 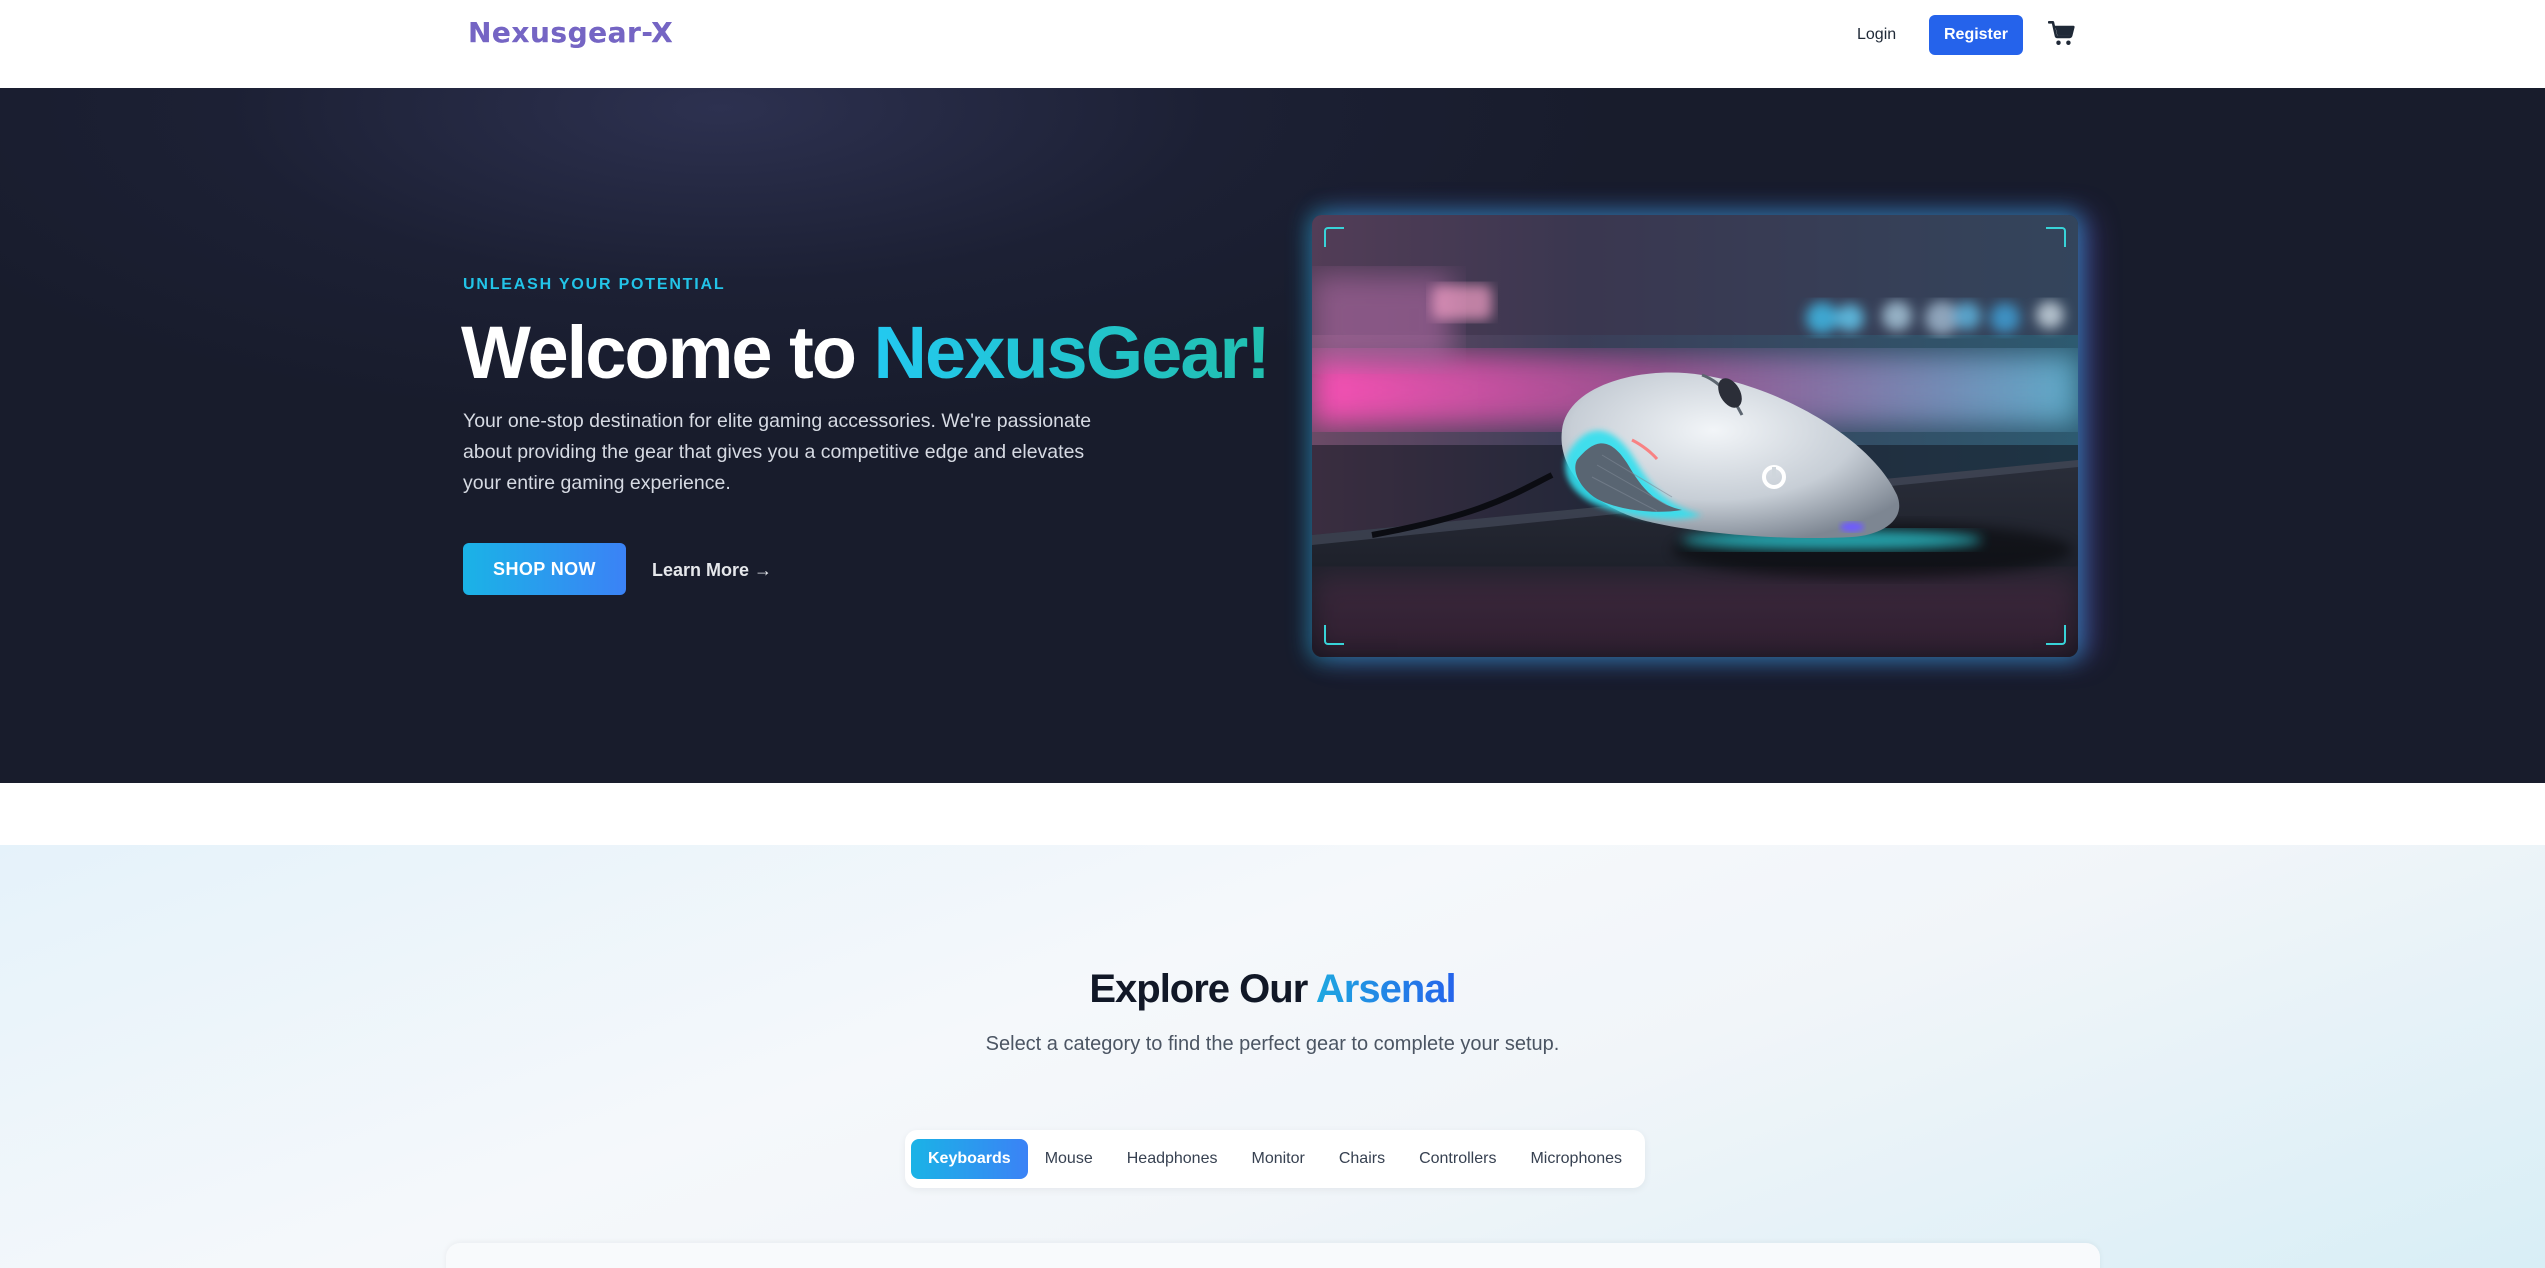 What do you see at coordinates (1386, 989) in the screenshot?
I see `explore-title-accent: Arsenal` at bounding box center [1386, 989].